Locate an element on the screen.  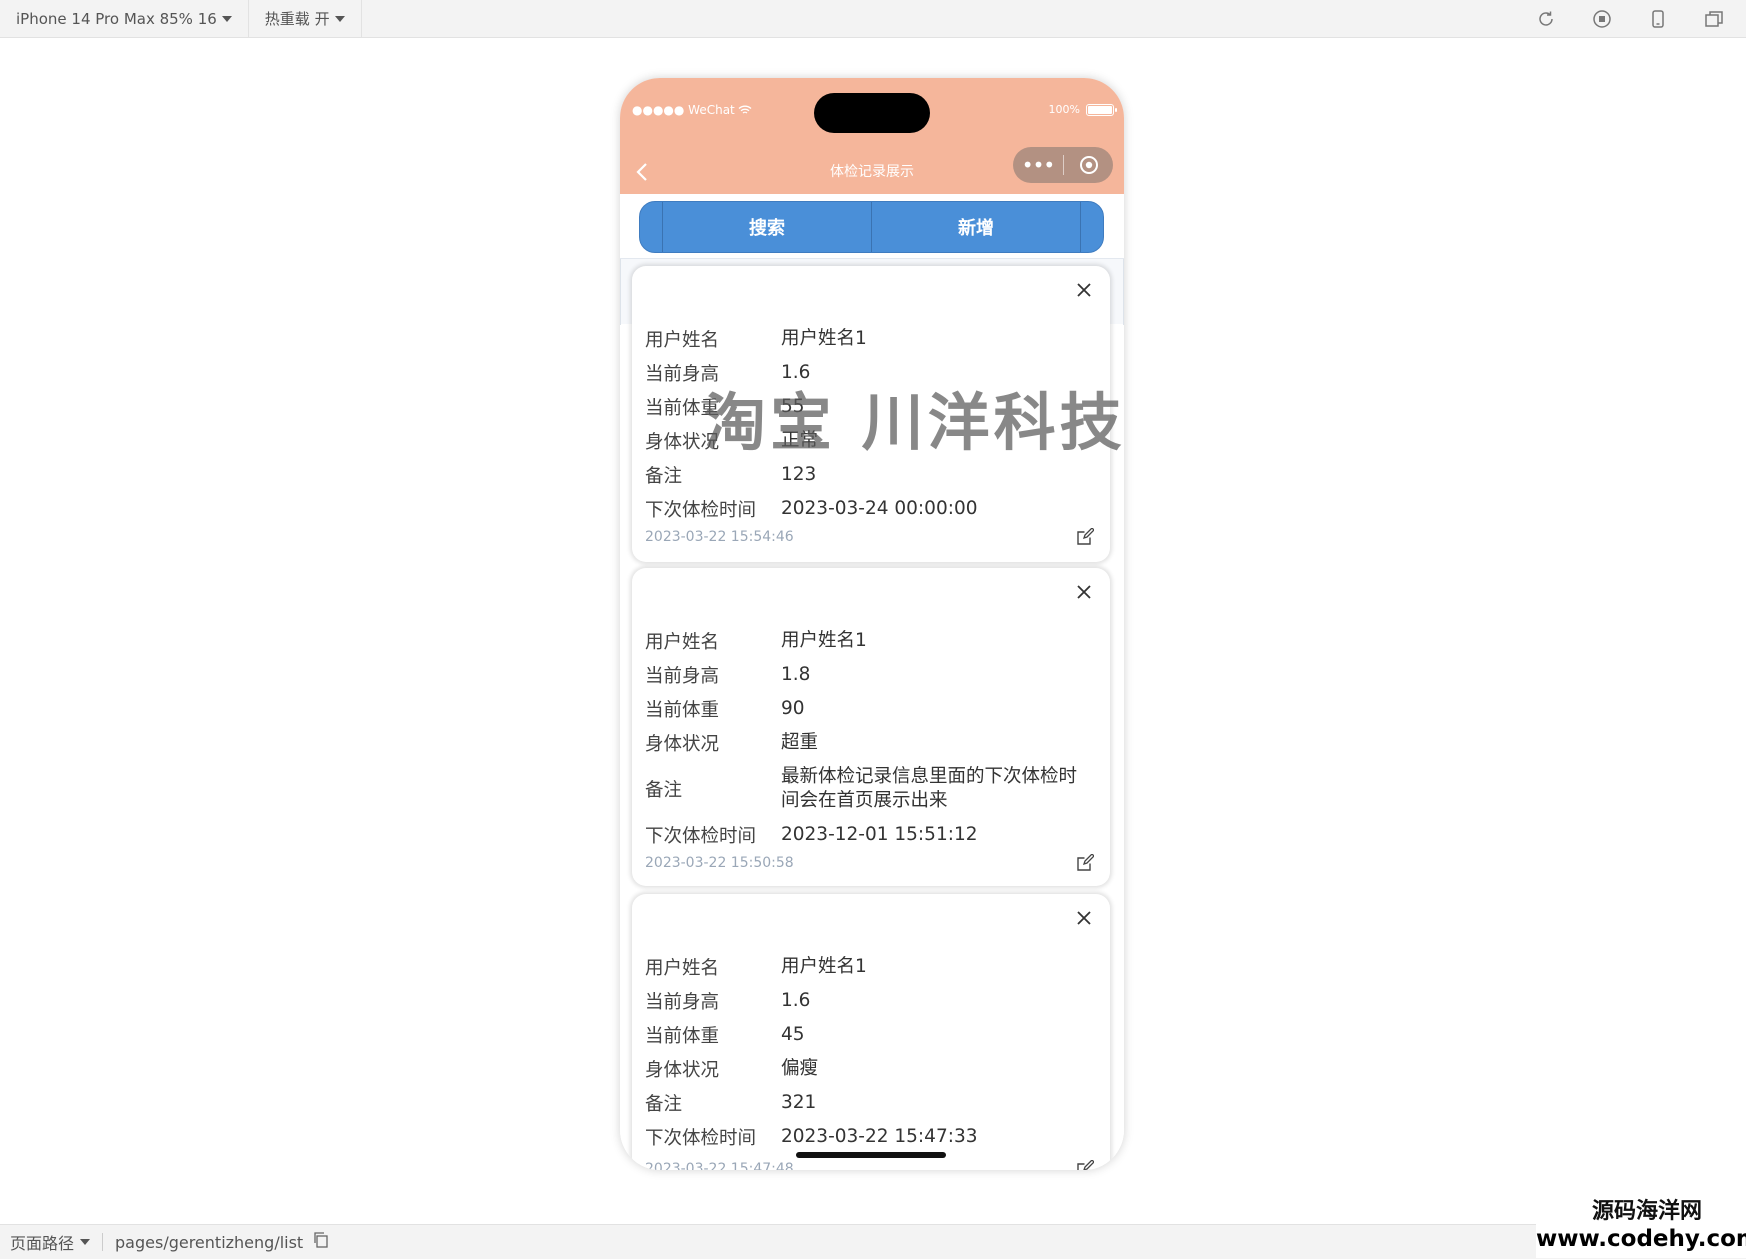
page-path-label: 页面路径 is located at coordinates (42, 1243).